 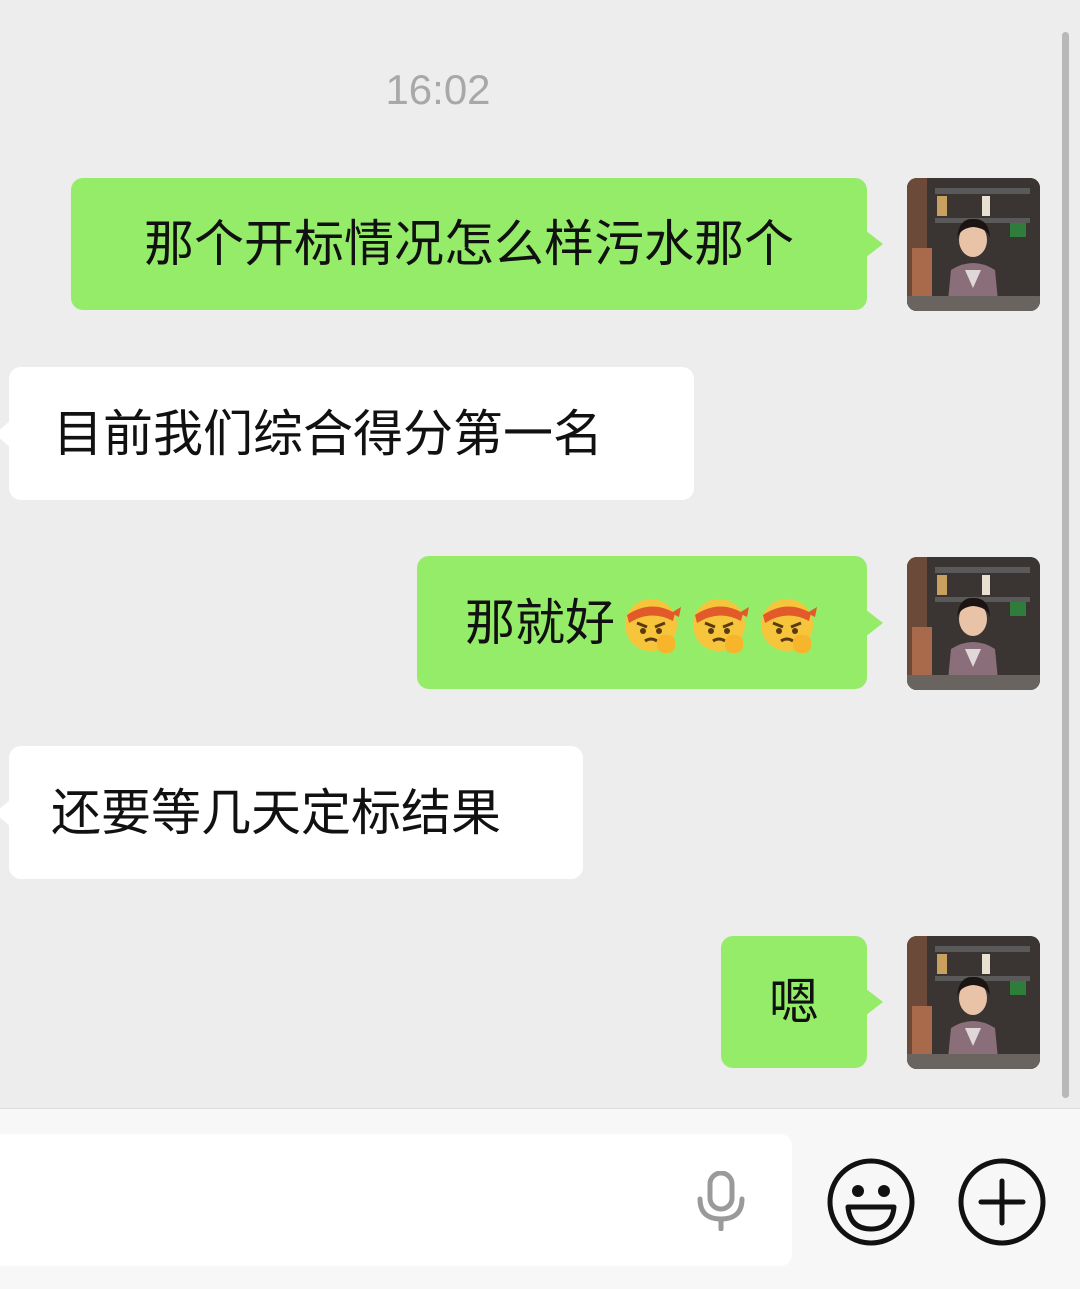 What do you see at coordinates (794, 1002) in the screenshot?
I see `message-text: 嗯` at bounding box center [794, 1002].